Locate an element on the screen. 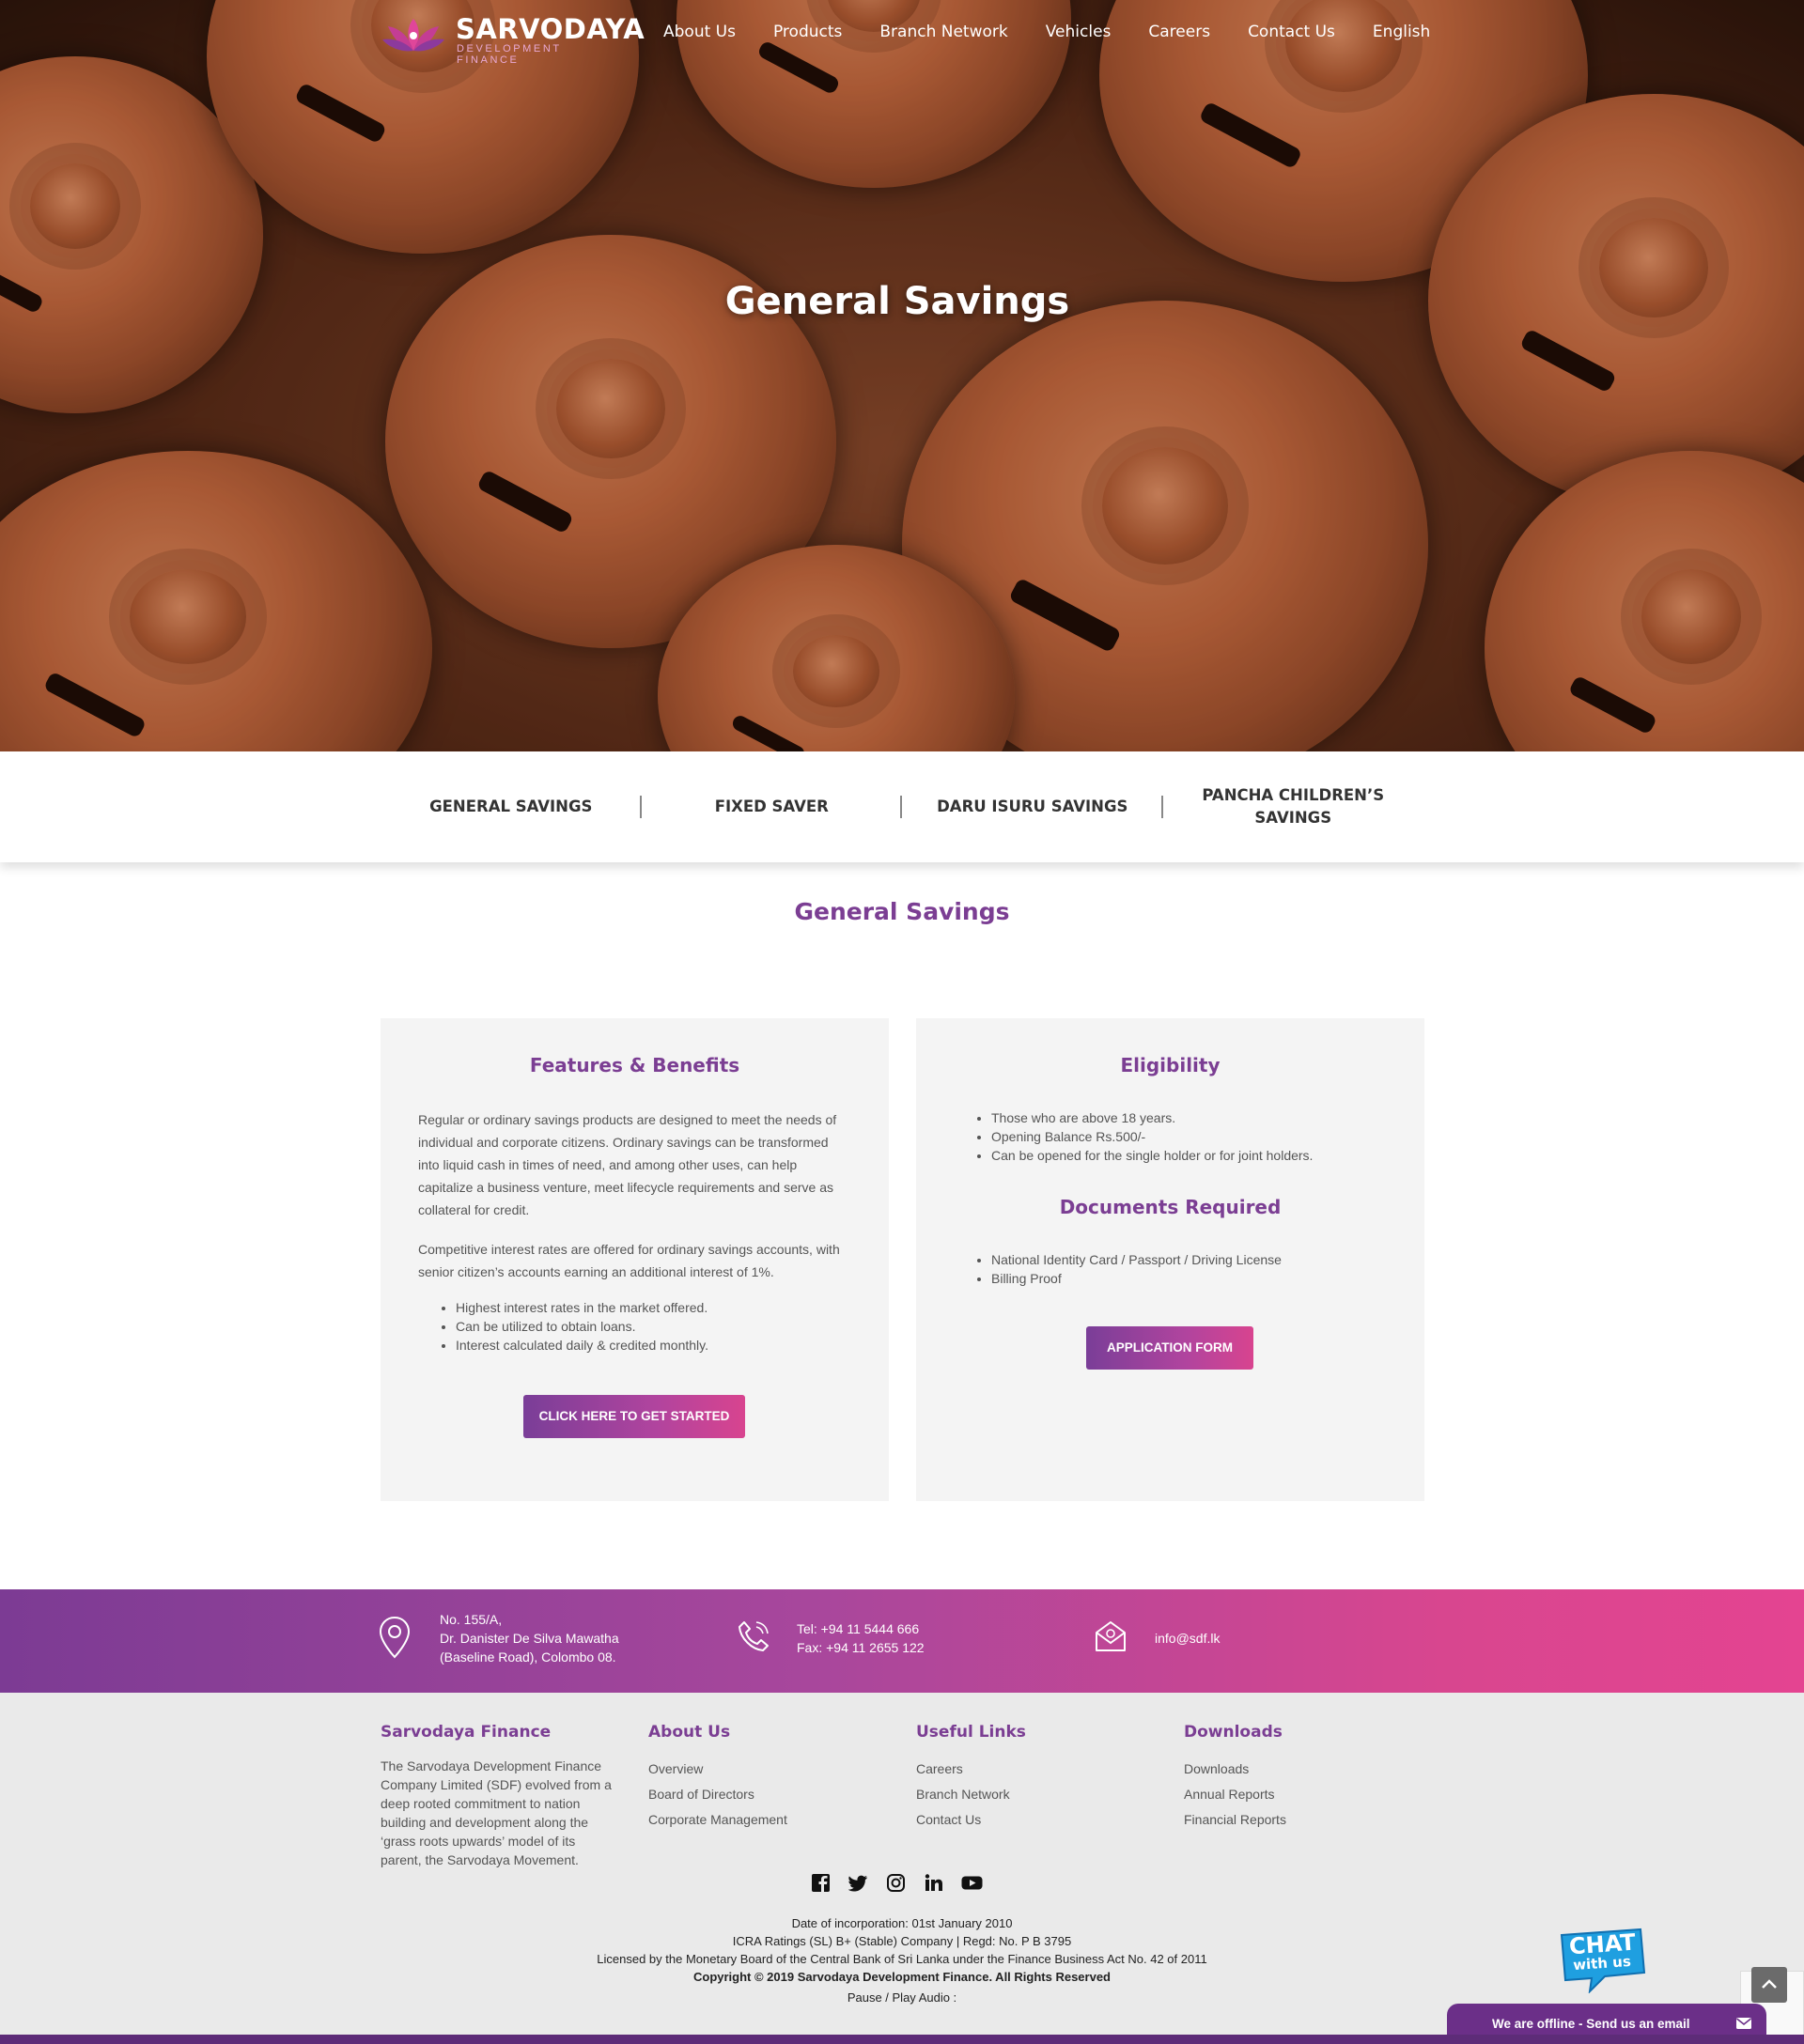  email-icon is located at coordinates (1111, 1636).